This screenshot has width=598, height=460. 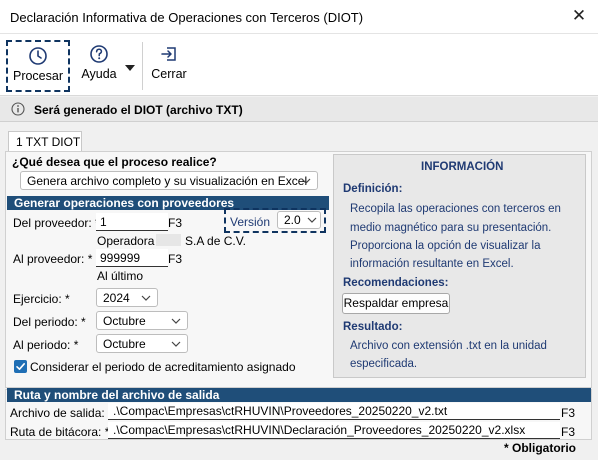 I want to click on cerrar-label: Cerrar, so click(x=169, y=74).